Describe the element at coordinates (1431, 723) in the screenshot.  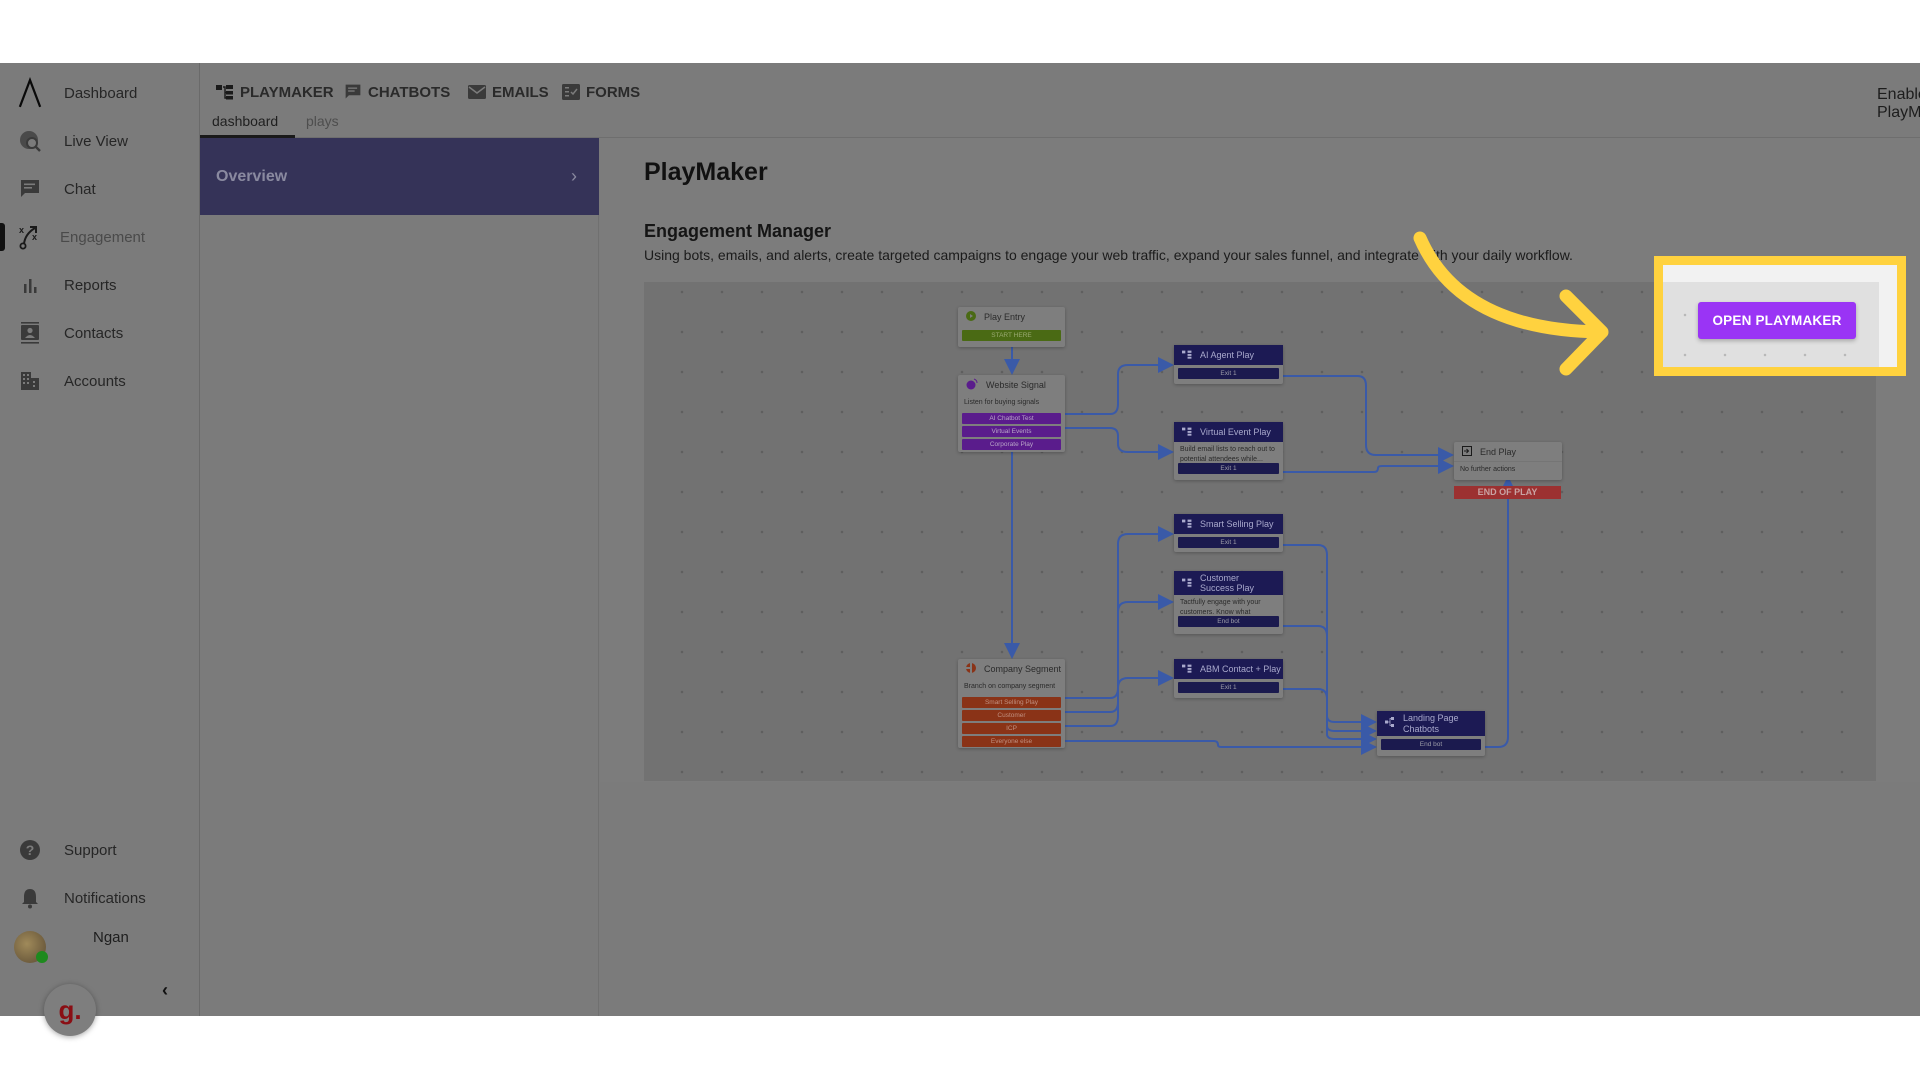
I see `node-title: Landing Page Chatbots` at that location.